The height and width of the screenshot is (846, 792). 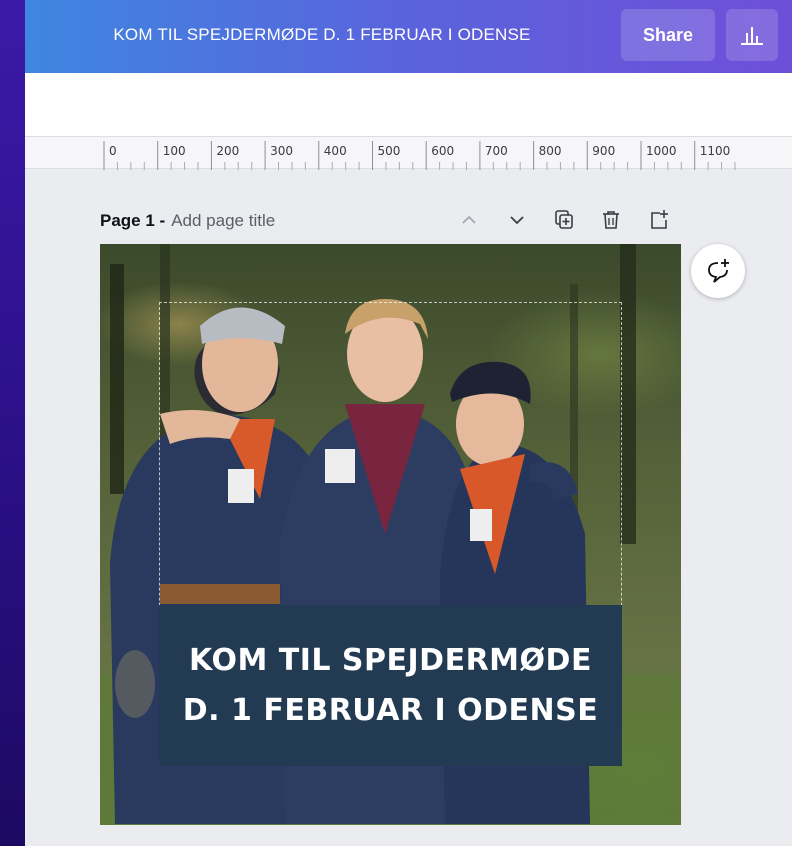 What do you see at coordinates (550, 151) in the screenshot?
I see `ruler-label: 800` at bounding box center [550, 151].